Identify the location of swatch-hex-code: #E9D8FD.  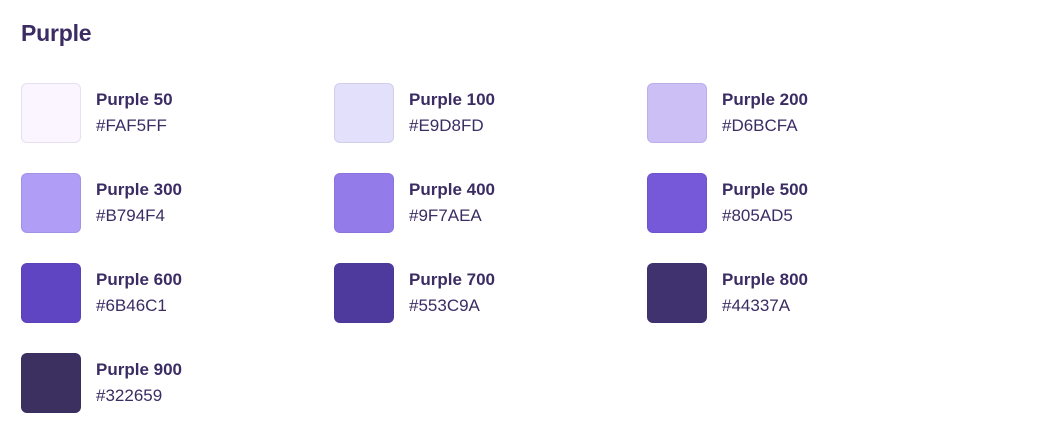
(446, 125).